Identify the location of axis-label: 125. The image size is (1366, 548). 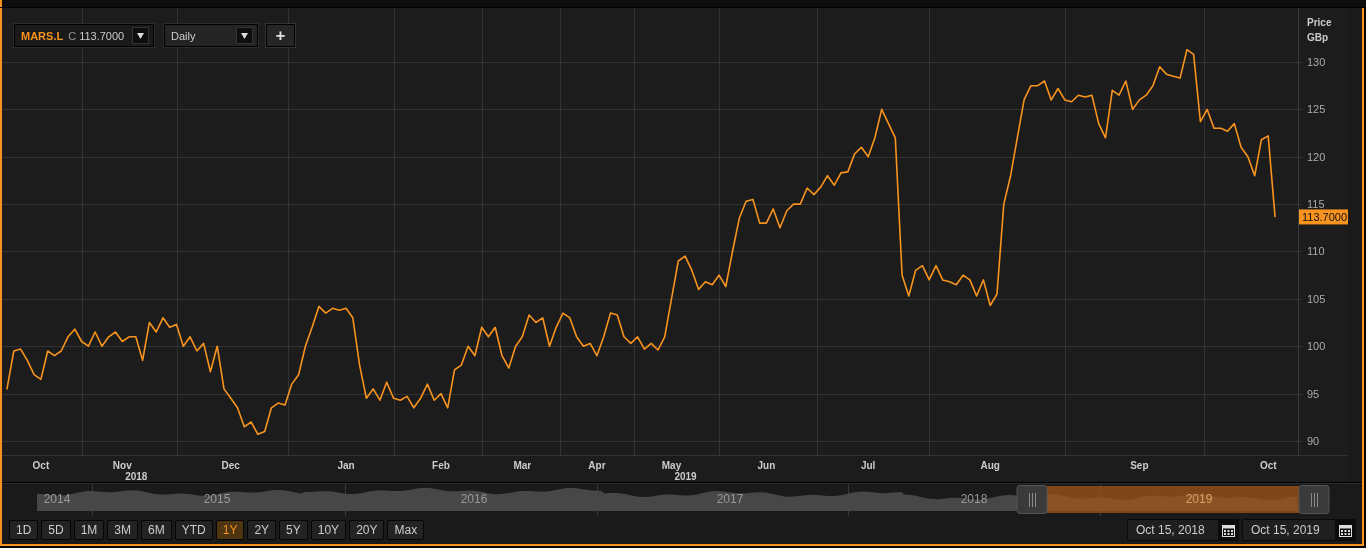
(1316, 109).